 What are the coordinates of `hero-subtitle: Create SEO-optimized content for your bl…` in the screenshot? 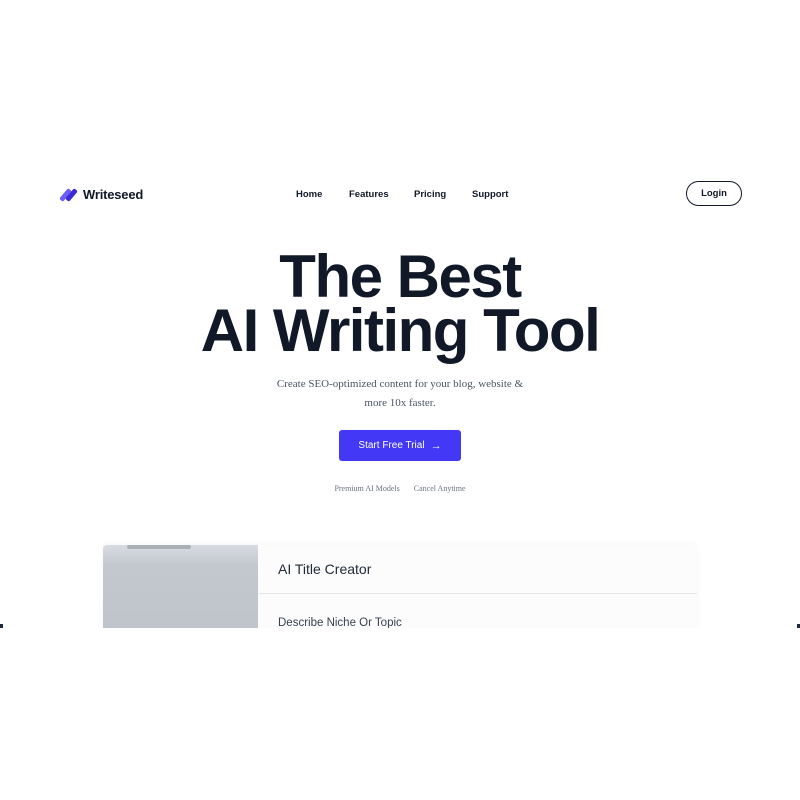 It's located at (400, 394).